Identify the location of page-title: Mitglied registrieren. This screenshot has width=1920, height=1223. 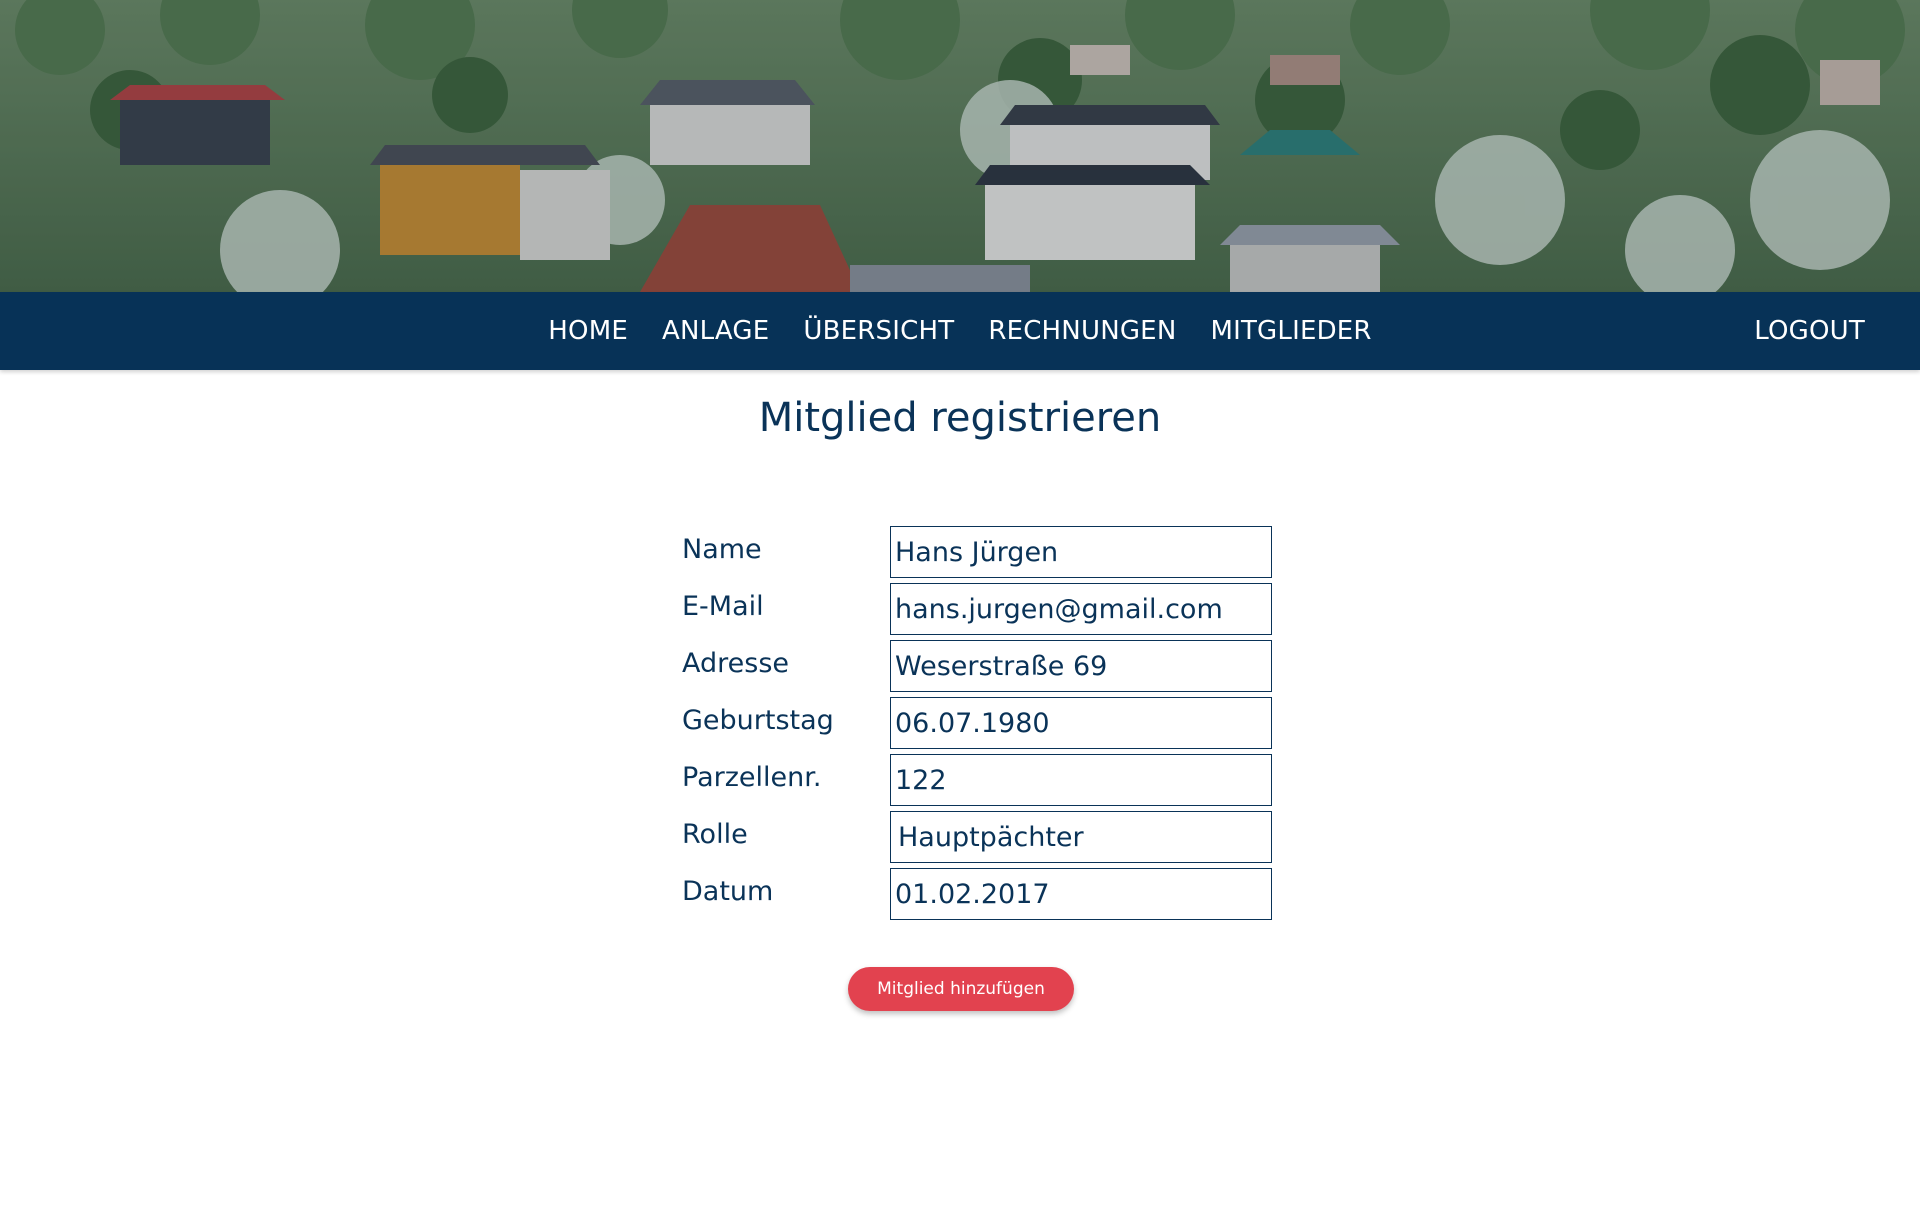
(960, 418).